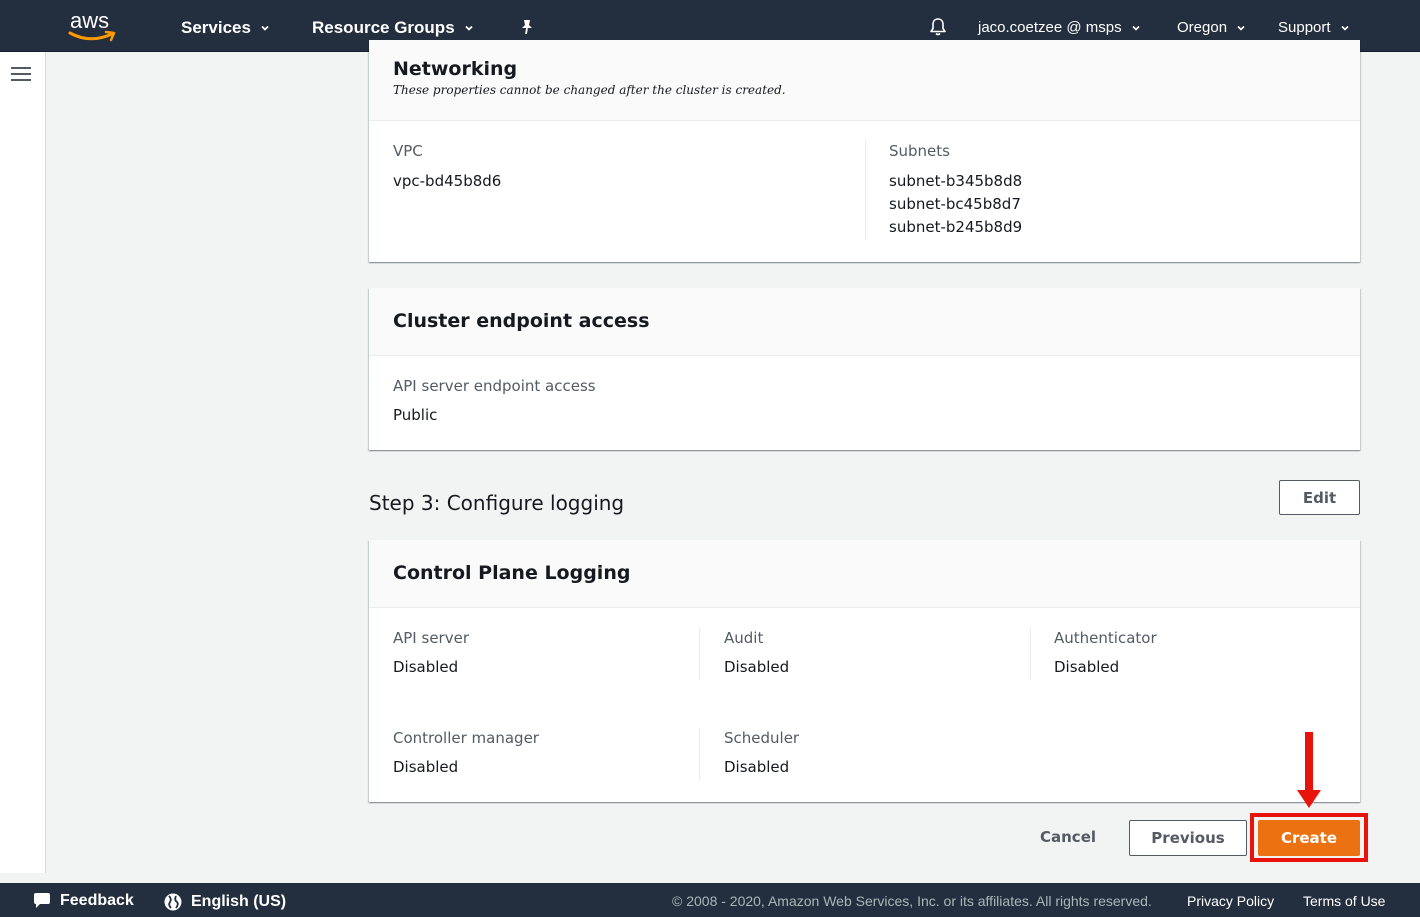 The height and width of the screenshot is (917, 1420). I want to click on services-menu: Services, so click(226, 28).